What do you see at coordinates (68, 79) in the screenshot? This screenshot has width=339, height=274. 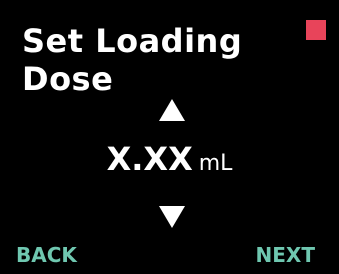 I see `page-title-line-2: Dose` at bounding box center [68, 79].